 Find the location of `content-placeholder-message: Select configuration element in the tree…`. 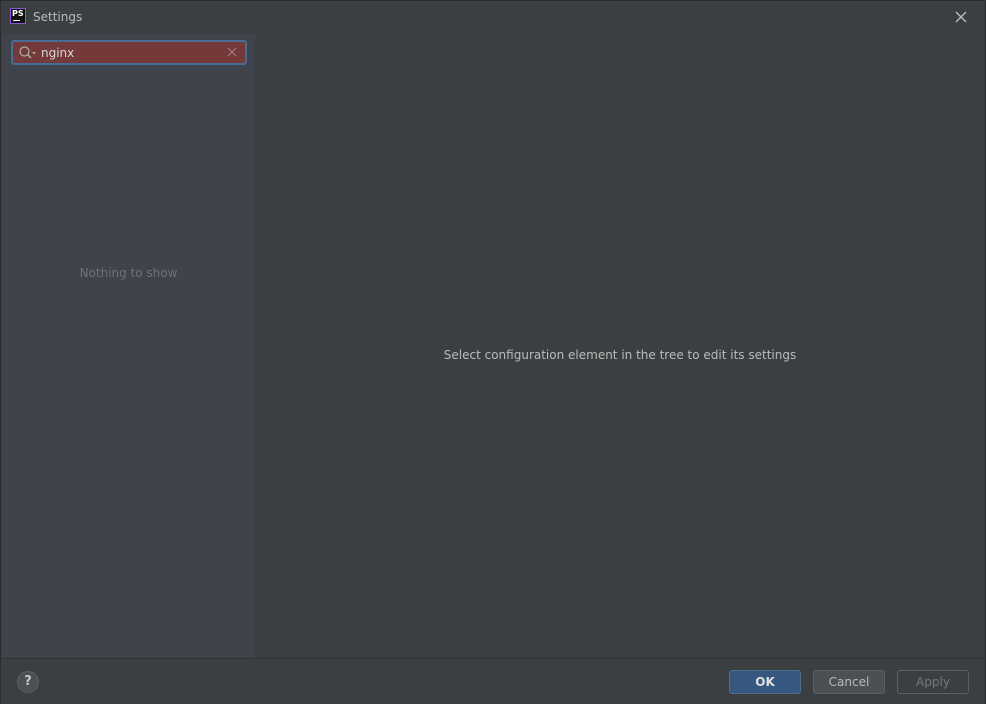

content-placeholder-message: Select configuration element in the tree… is located at coordinates (620, 355).